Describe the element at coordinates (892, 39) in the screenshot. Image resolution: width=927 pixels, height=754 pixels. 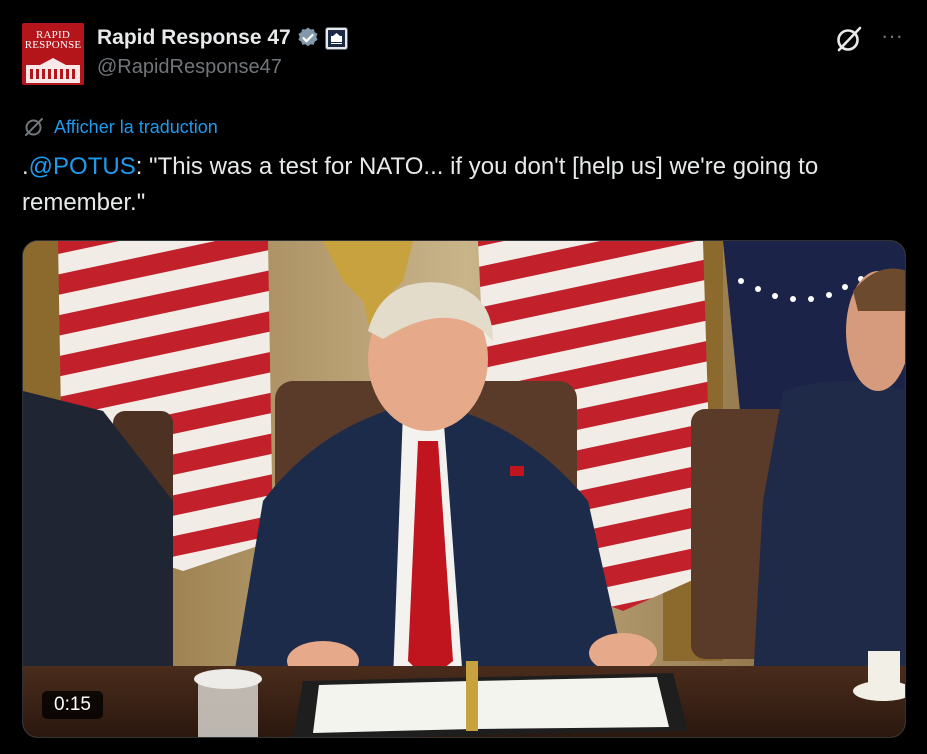
I see `more-options-button: ···` at that location.